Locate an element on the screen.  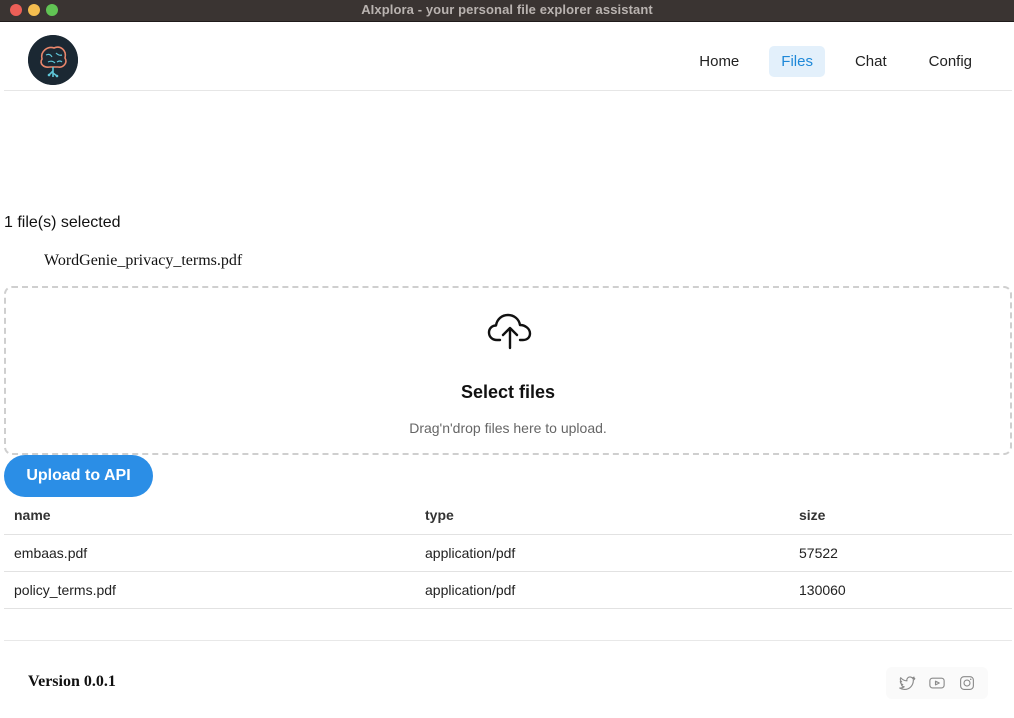
cell-name: embaas.pdf is located at coordinates (209, 553).